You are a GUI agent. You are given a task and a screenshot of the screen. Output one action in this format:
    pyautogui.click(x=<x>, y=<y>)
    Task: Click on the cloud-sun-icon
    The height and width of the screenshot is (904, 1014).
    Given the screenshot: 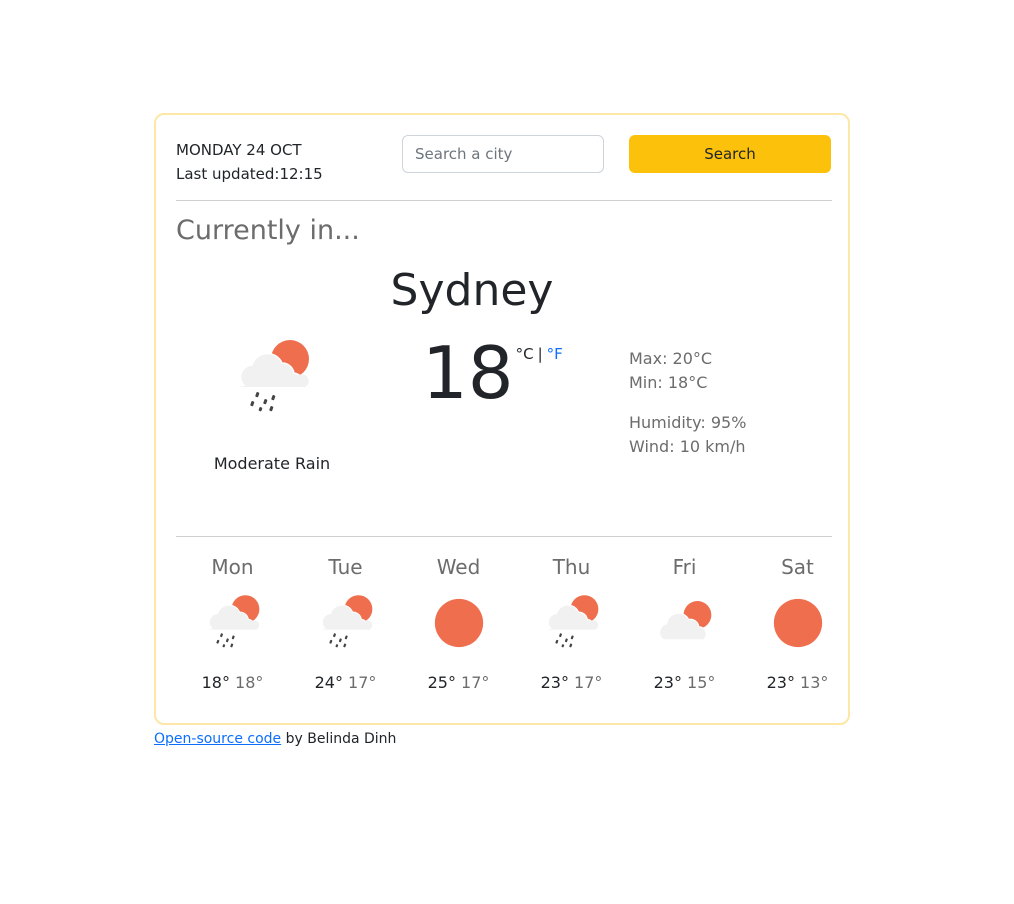 What is the action you would take?
    pyautogui.click(x=685, y=623)
    